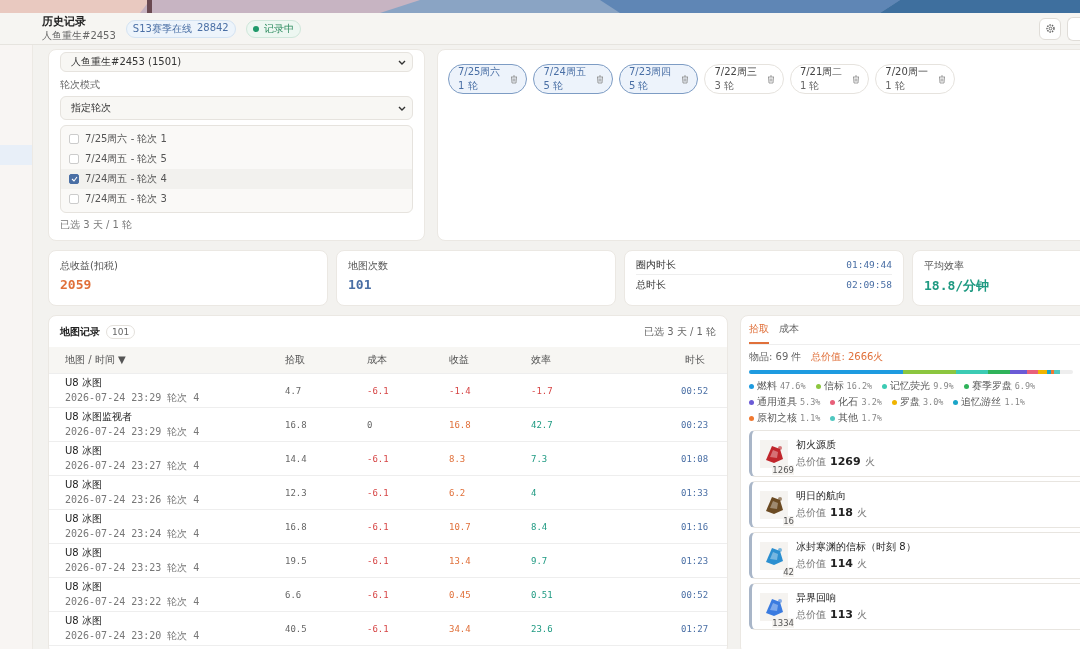 The height and width of the screenshot is (649, 1080). I want to click on item-card: 16 明日的航向 总价值 118 火, so click(914, 504).